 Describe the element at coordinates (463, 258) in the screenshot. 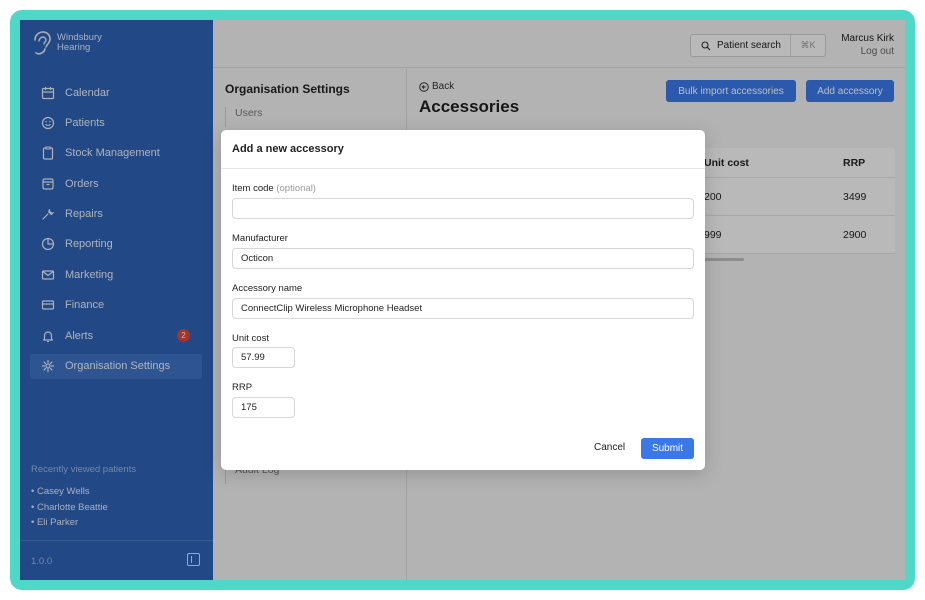

I see `manufacturer-input: Octicon` at that location.